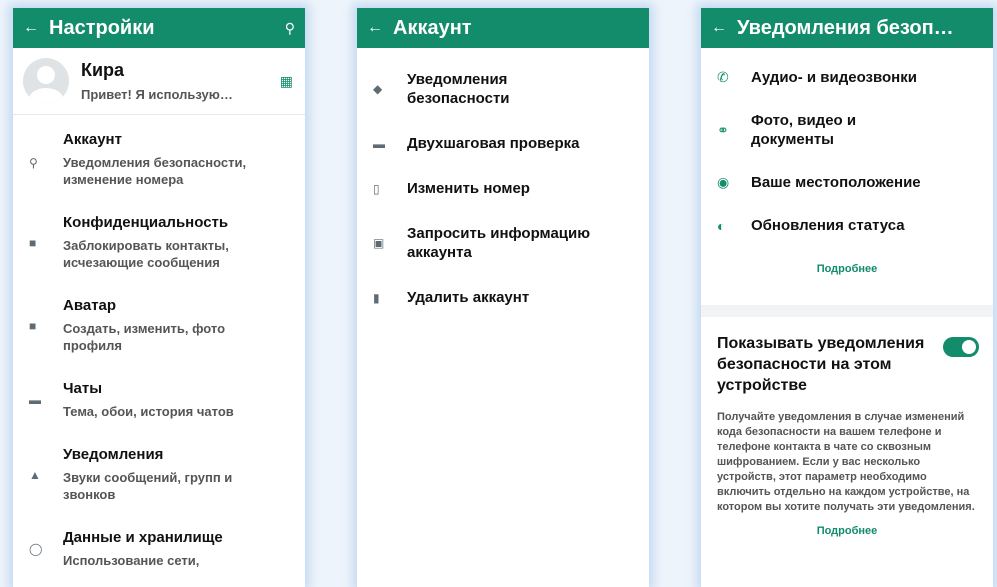 The height and width of the screenshot is (587, 997). What do you see at coordinates (83, 388) in the screenshot?
I see `settings-item-title: Чаты` at bounding box center [83, 388].